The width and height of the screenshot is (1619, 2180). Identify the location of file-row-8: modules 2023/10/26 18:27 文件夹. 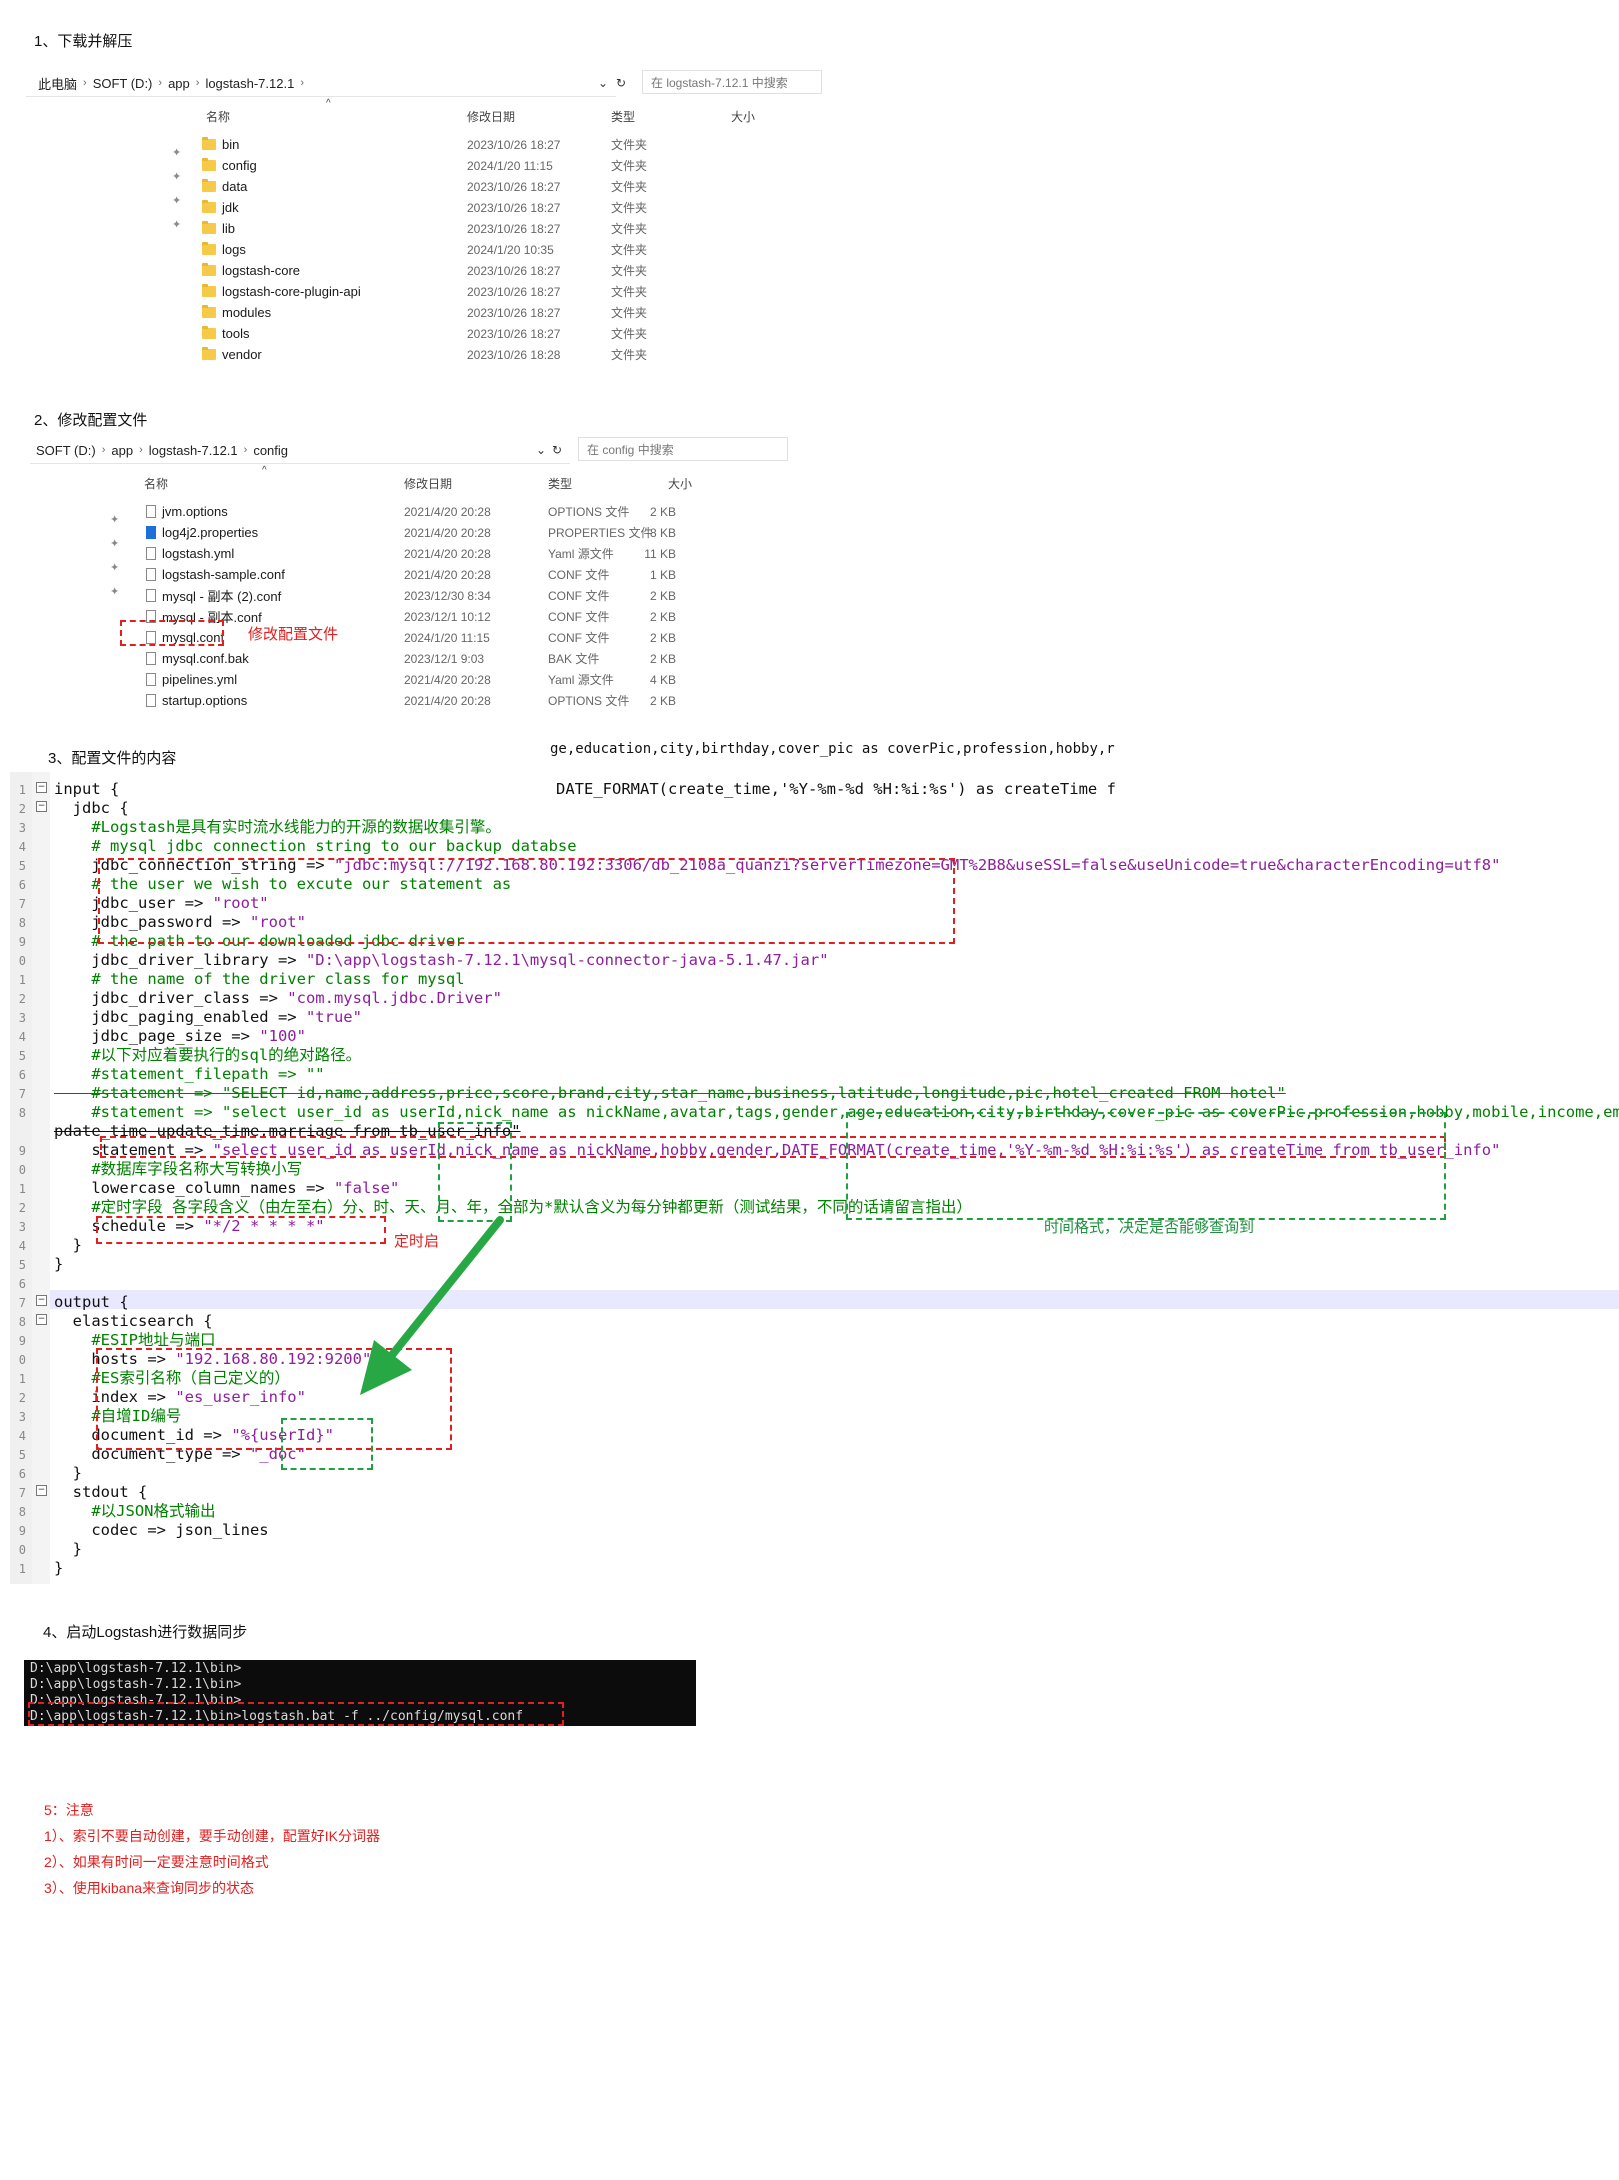
(502, 312).